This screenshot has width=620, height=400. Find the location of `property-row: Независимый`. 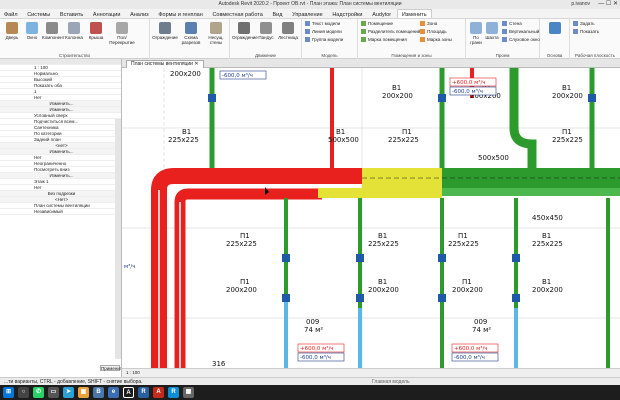

property-row: Независимый is located at coordinates (60, 212).